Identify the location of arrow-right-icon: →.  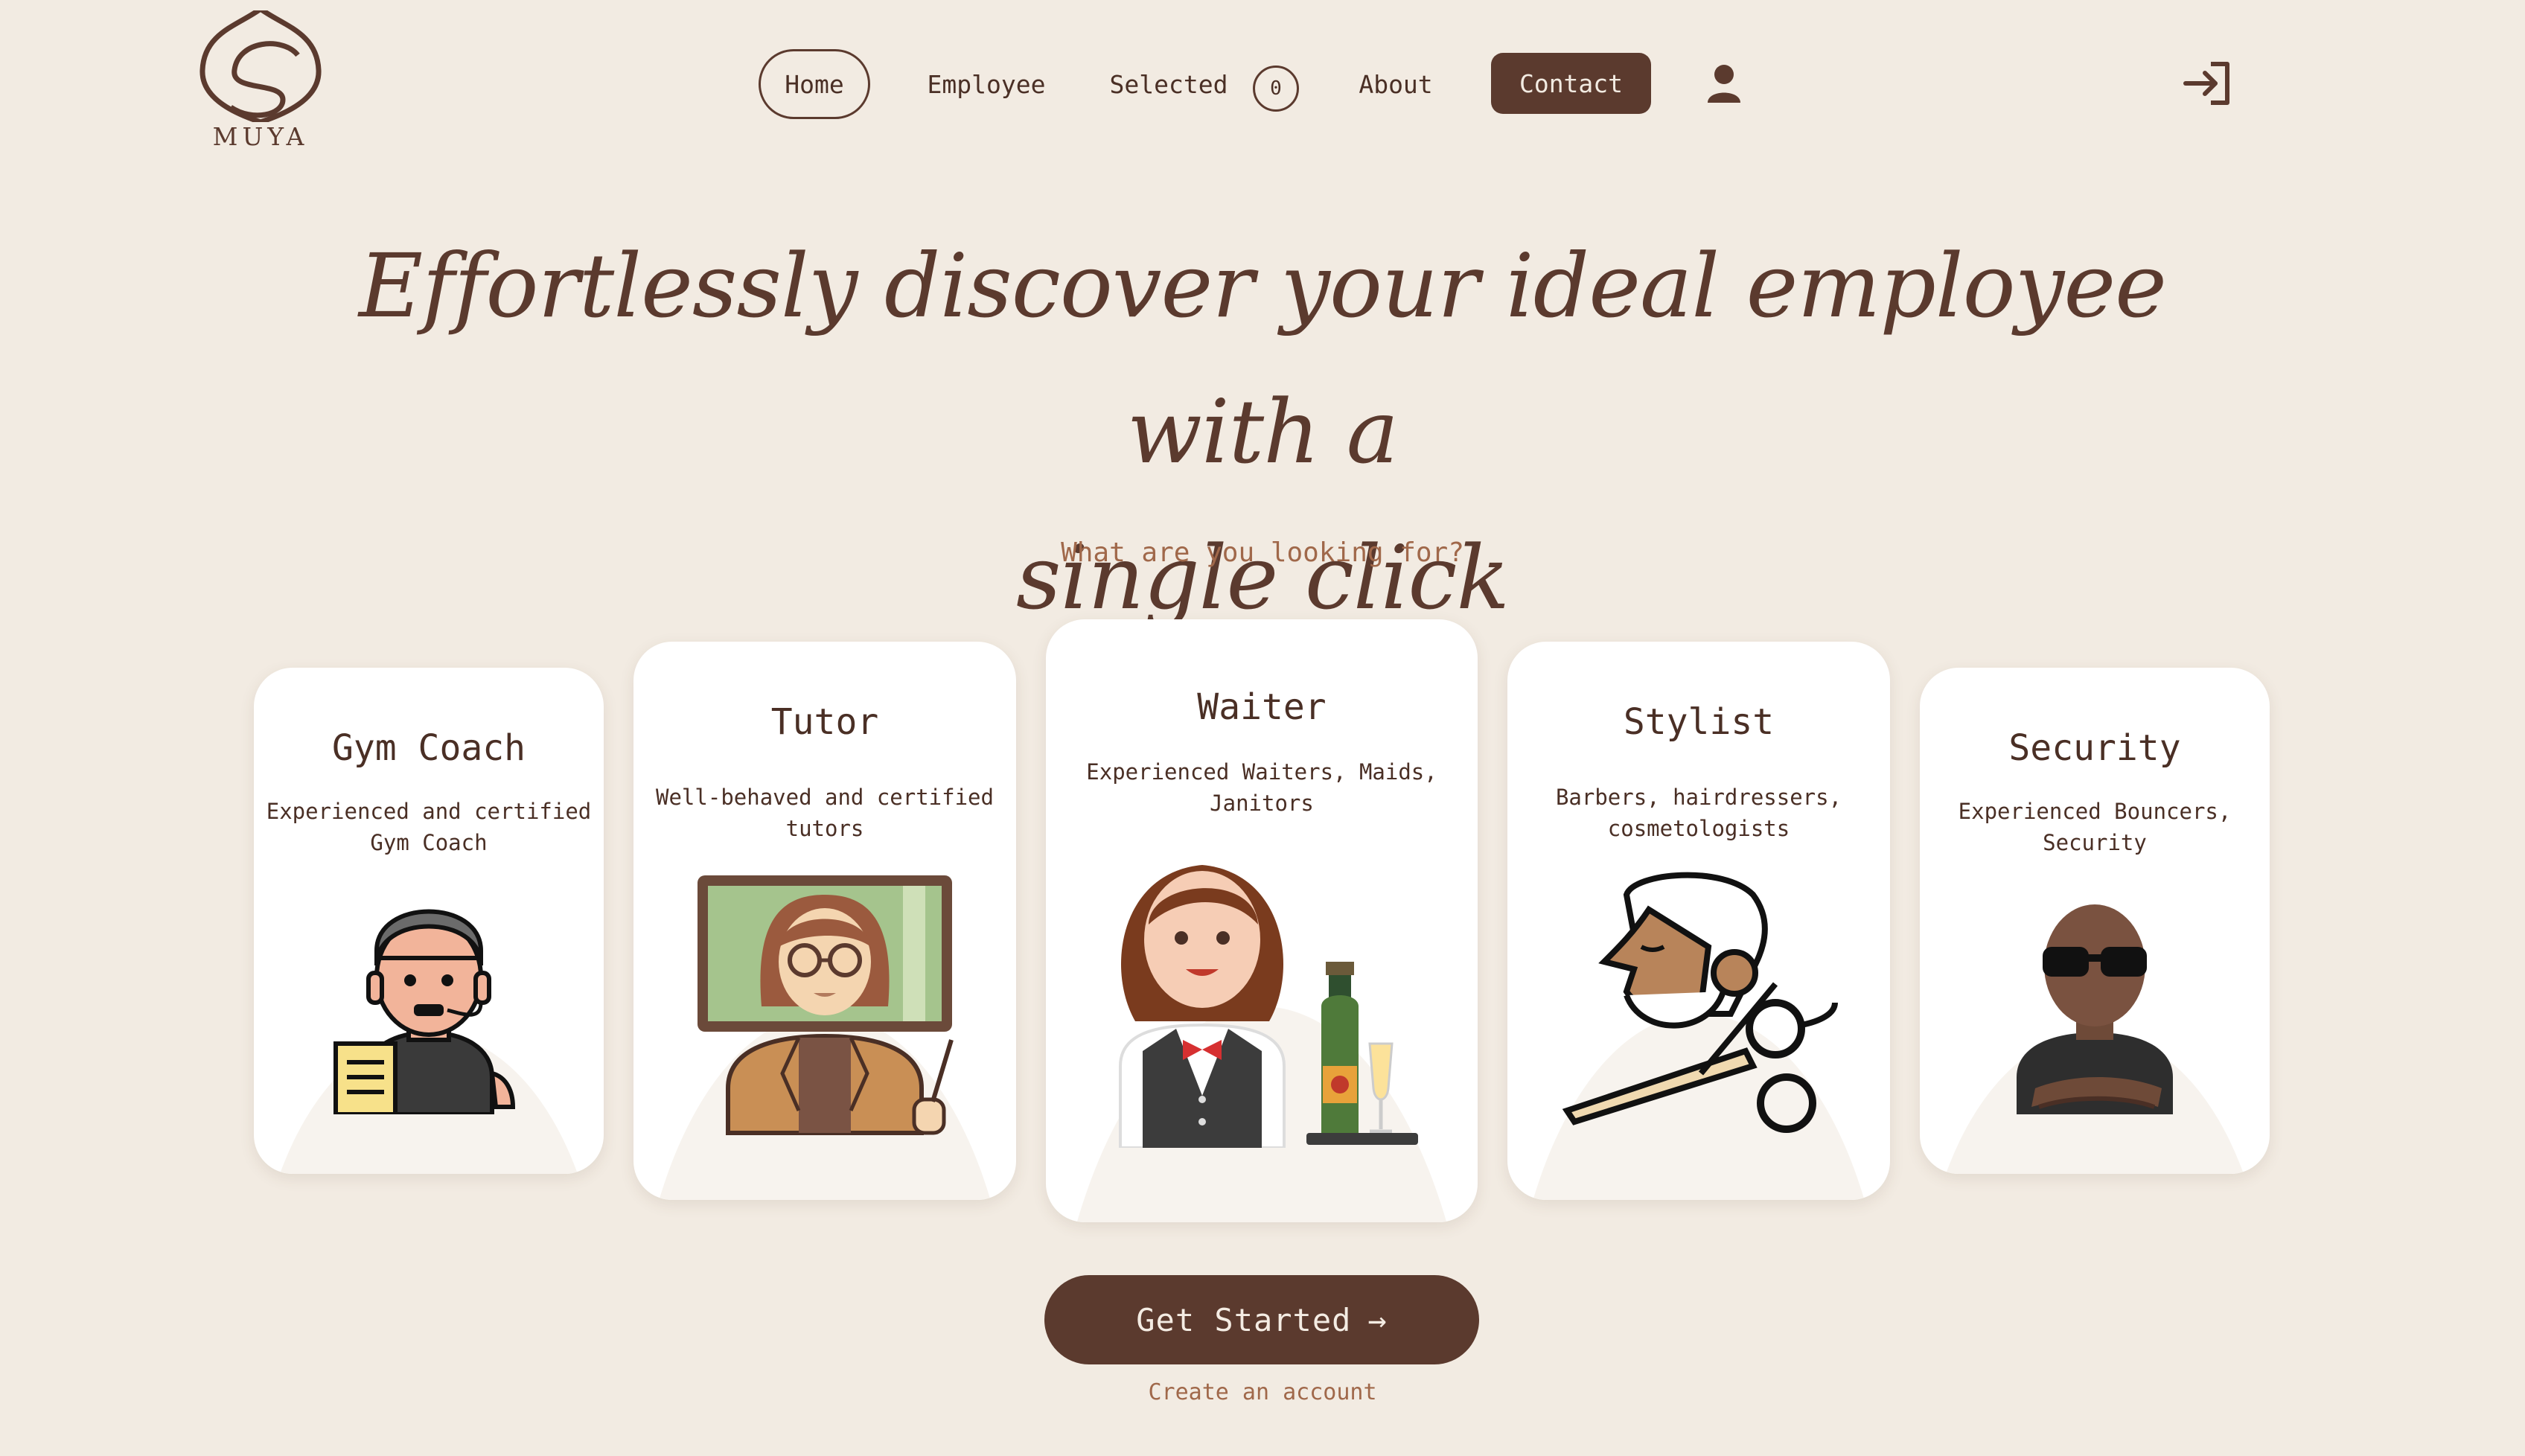
(1377, 1319).